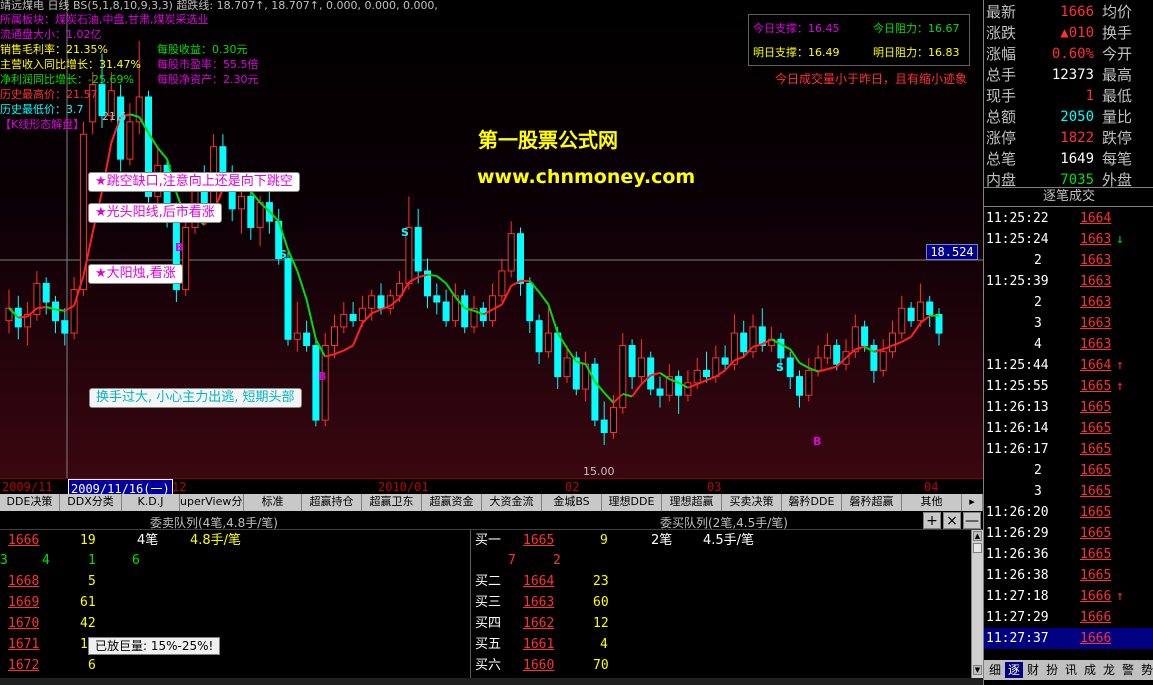  Describe the element at coordinates (1109, 670) in the screenshot. I see `quote-bottom-tab: 龙` at that location.